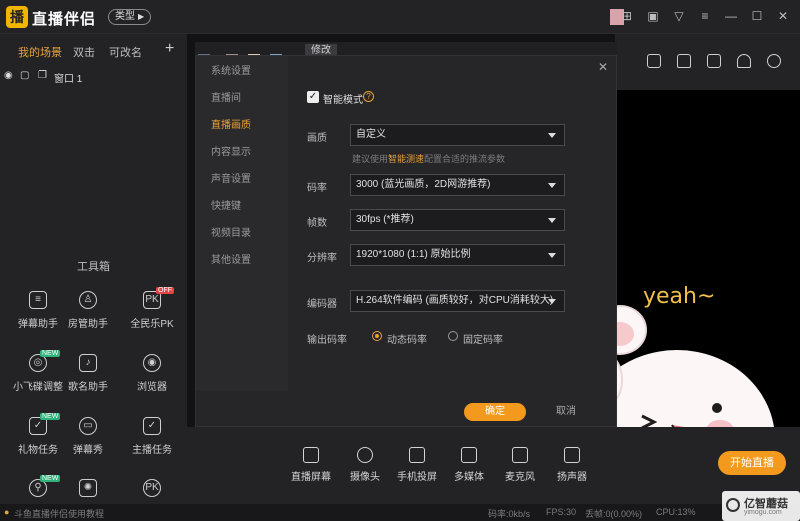  I want to click on maximize-icon: ☐, so click(757, 16).